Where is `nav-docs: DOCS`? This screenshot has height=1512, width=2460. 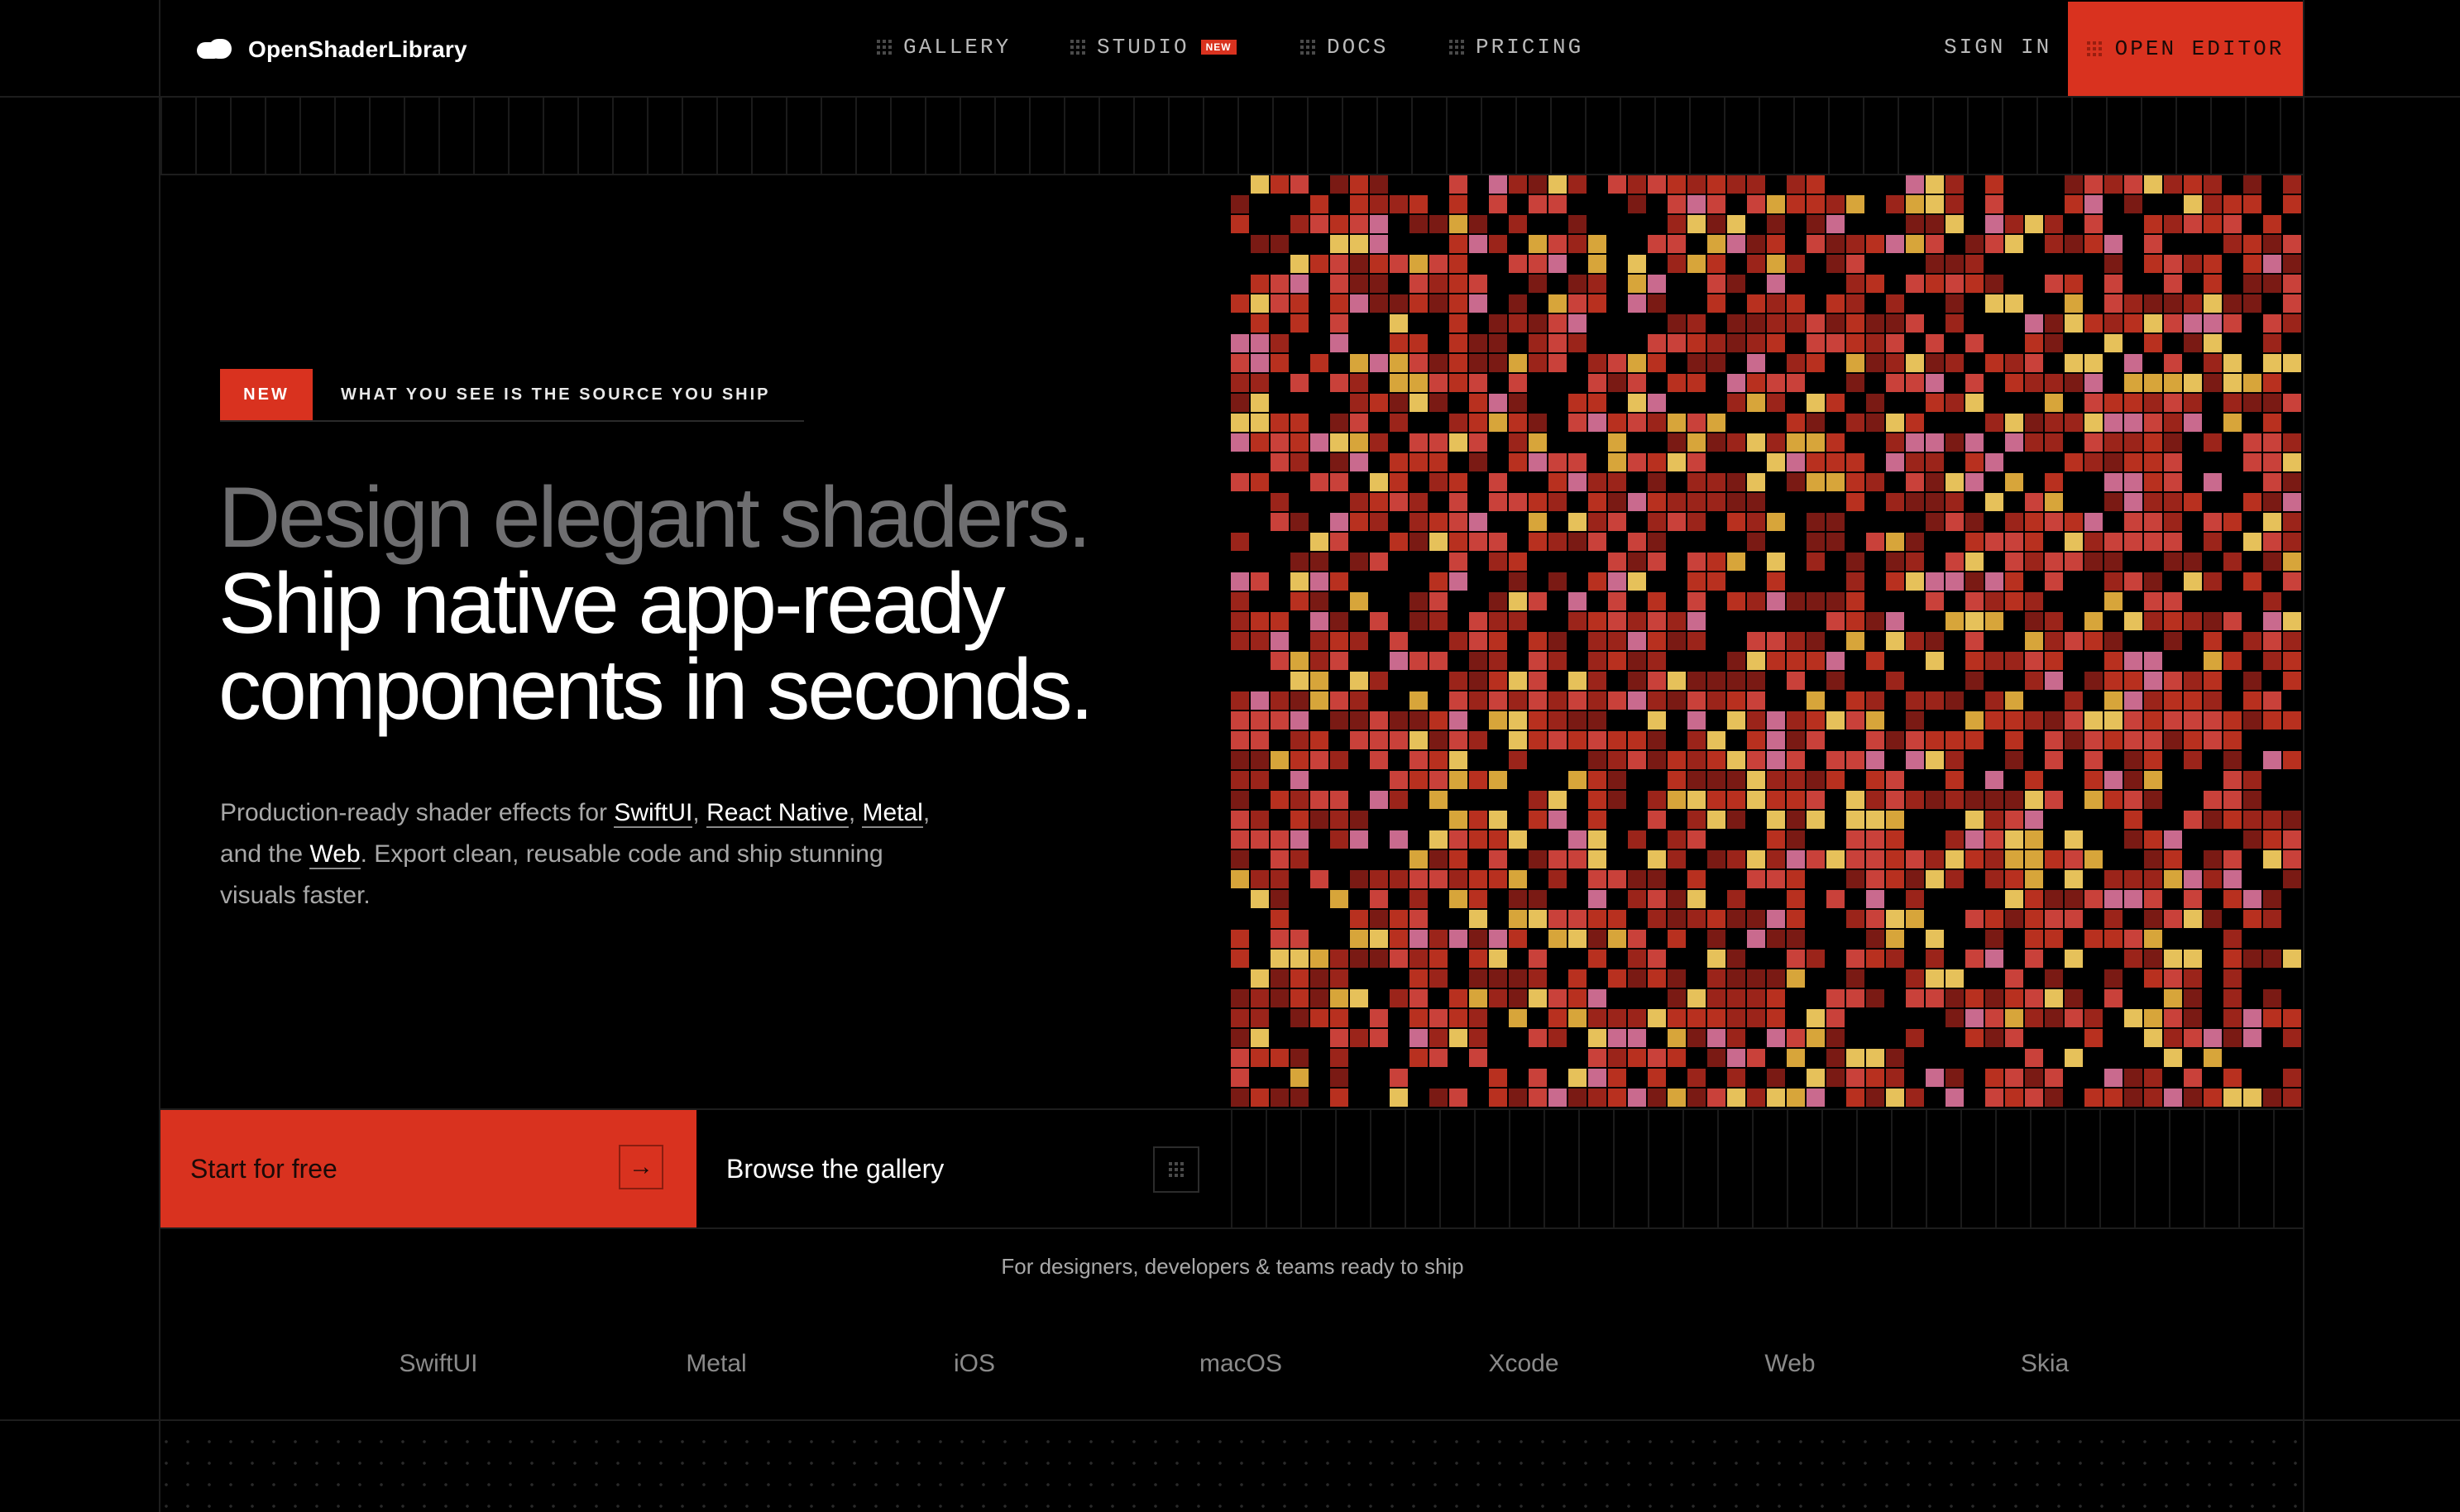
nav-docs: DOCS is located at coordinates (1344, 47).